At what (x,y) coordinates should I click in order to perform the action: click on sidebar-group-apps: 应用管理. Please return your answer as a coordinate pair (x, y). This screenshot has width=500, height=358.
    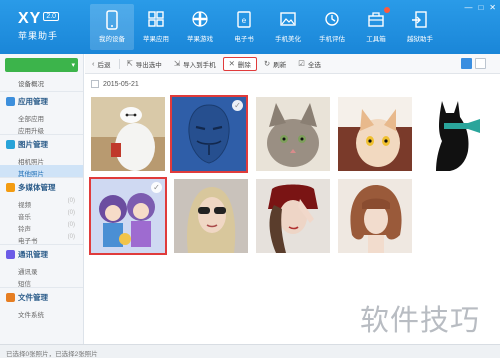
    Looking at the image, I should click on (41, 100).